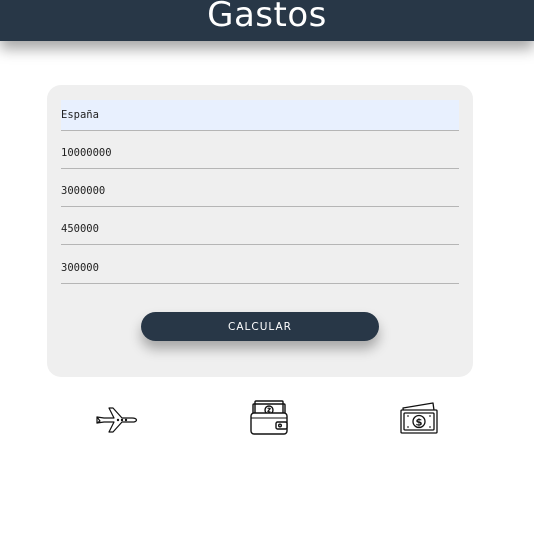 The image size is (534, 551). I want to click on cash-icon: $, so click(419, 418).